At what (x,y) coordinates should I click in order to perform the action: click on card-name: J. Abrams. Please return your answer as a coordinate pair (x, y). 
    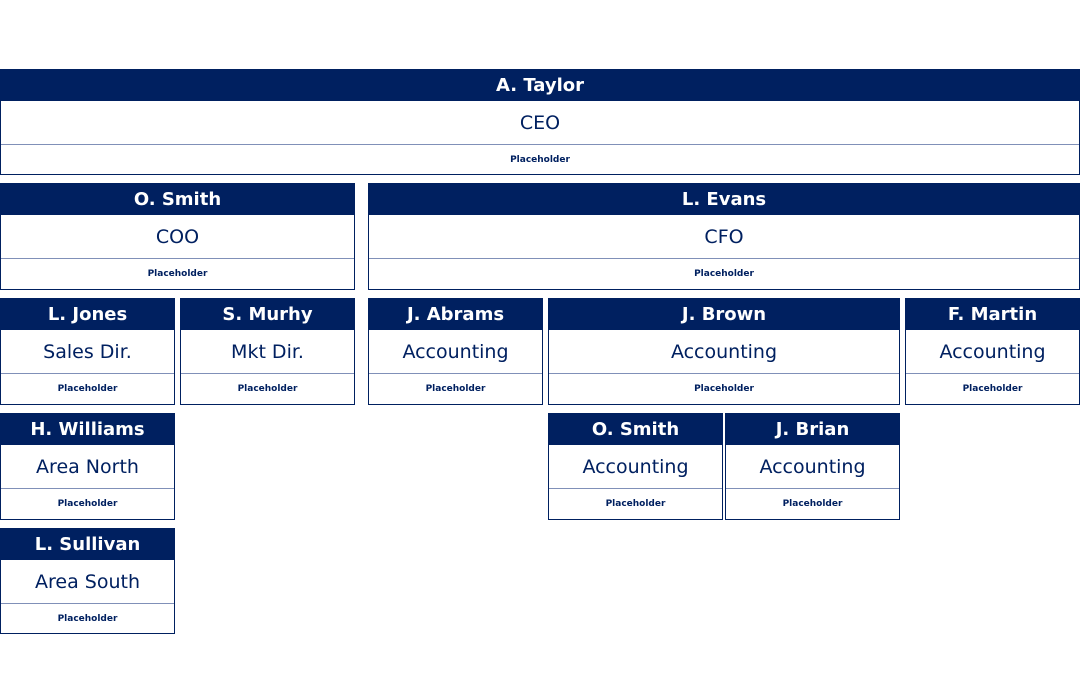
    Looking at the image, I should click on (455, 314).